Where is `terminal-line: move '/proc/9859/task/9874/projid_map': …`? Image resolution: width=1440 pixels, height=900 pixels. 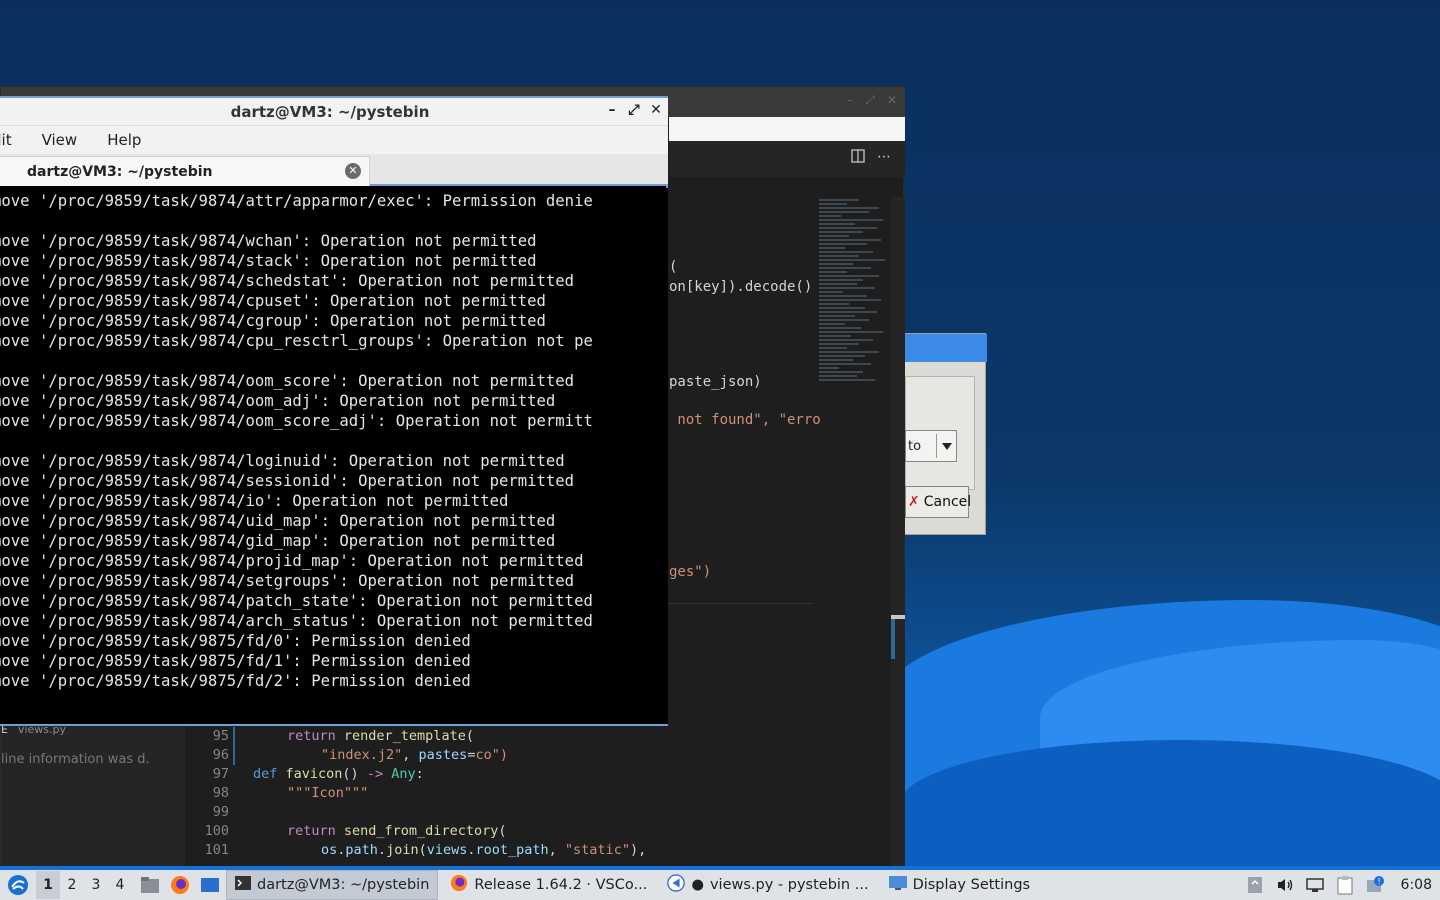 terminal-line: move '/proc/9859/task/9874/projid_map': … is located at coordinates (292, 561).